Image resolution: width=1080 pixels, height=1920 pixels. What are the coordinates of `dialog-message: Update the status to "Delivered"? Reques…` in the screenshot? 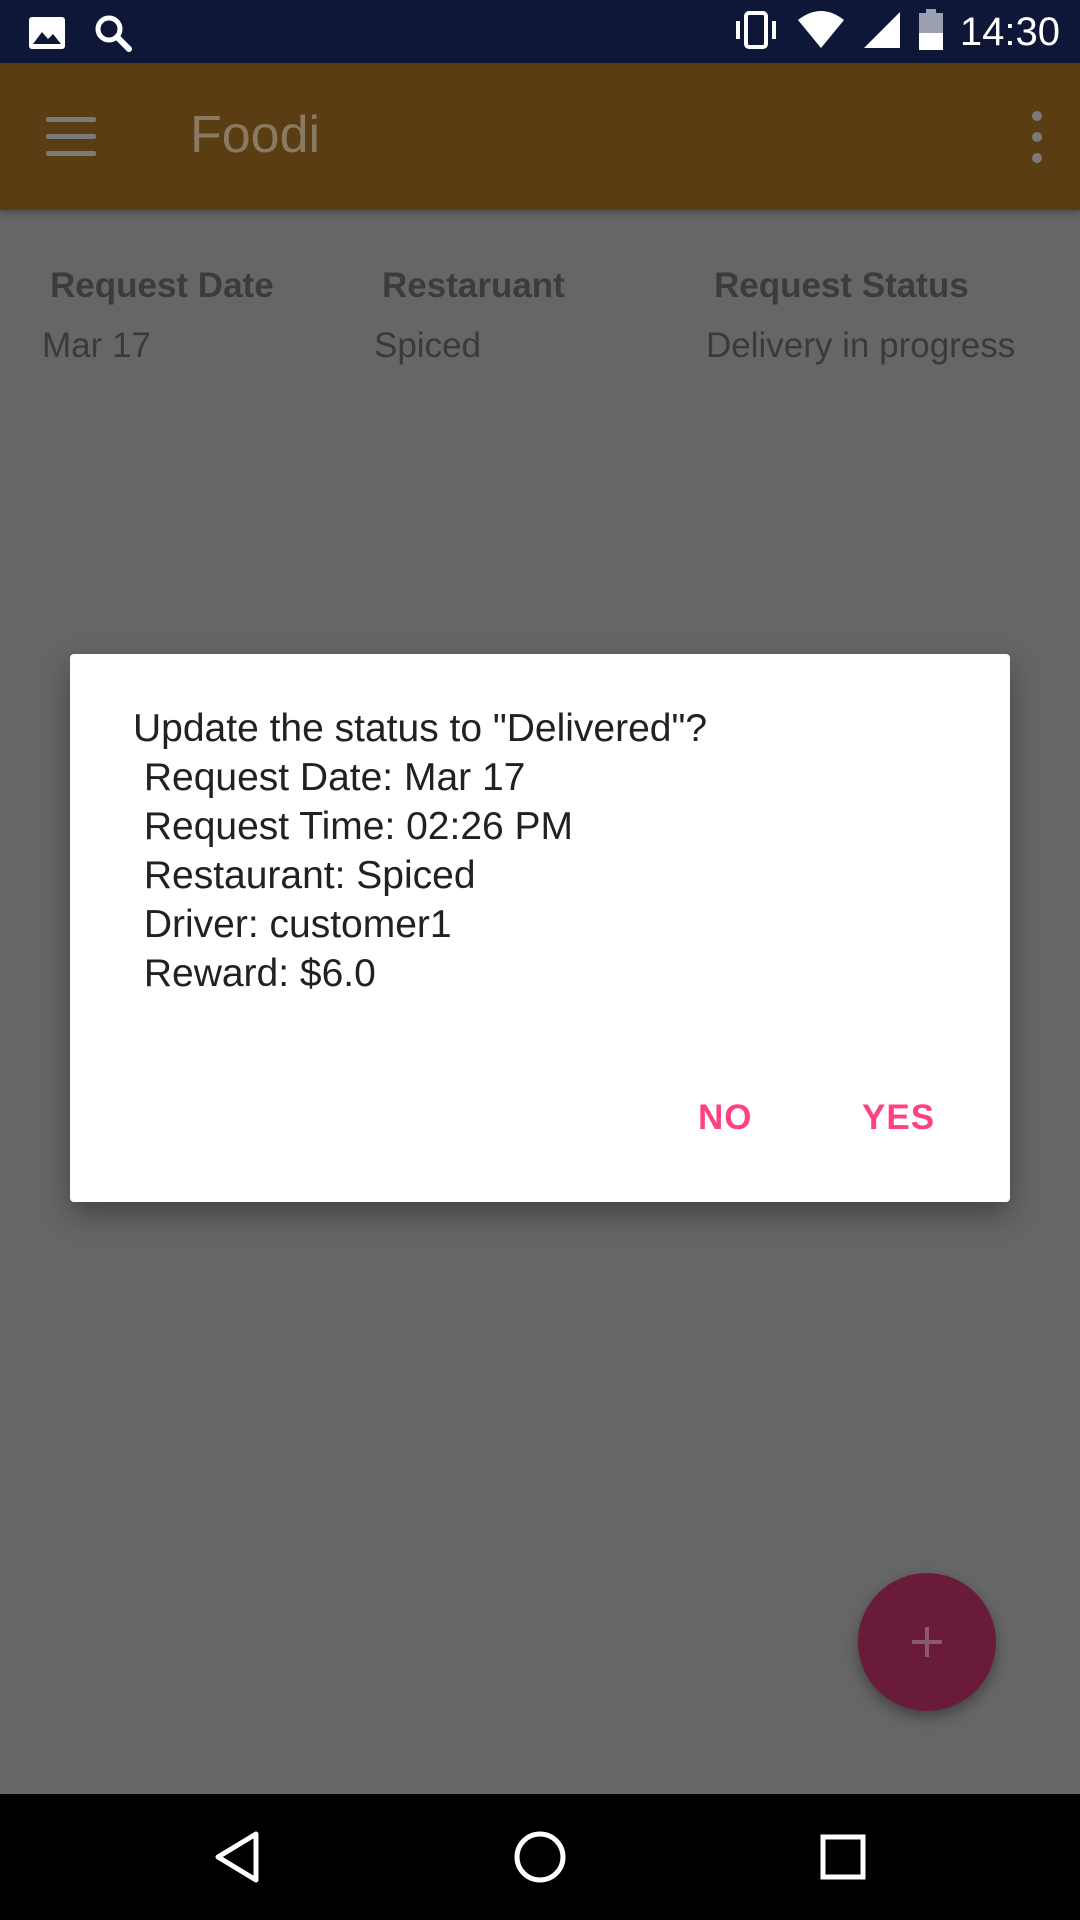 It's located at (543, 851).